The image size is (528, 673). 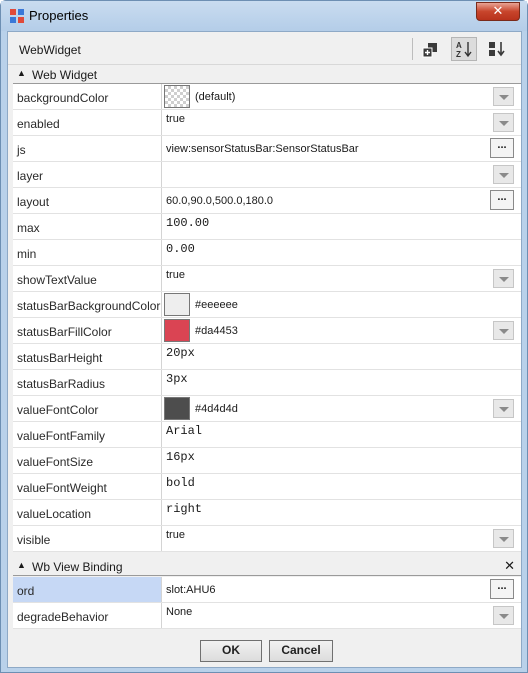 What do you see at coordinates (342, 460) in the screenshot?
I see `property-value-cell: 16px` at bounding box center [342, 460].